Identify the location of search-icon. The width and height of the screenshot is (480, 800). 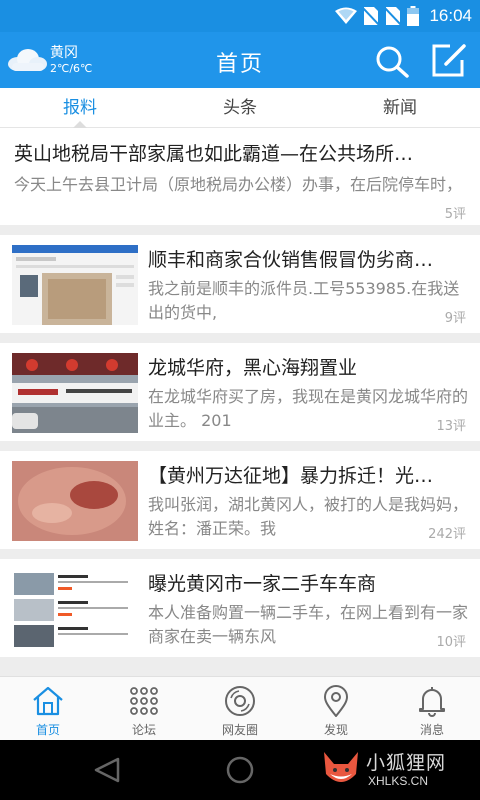
(392, 61).